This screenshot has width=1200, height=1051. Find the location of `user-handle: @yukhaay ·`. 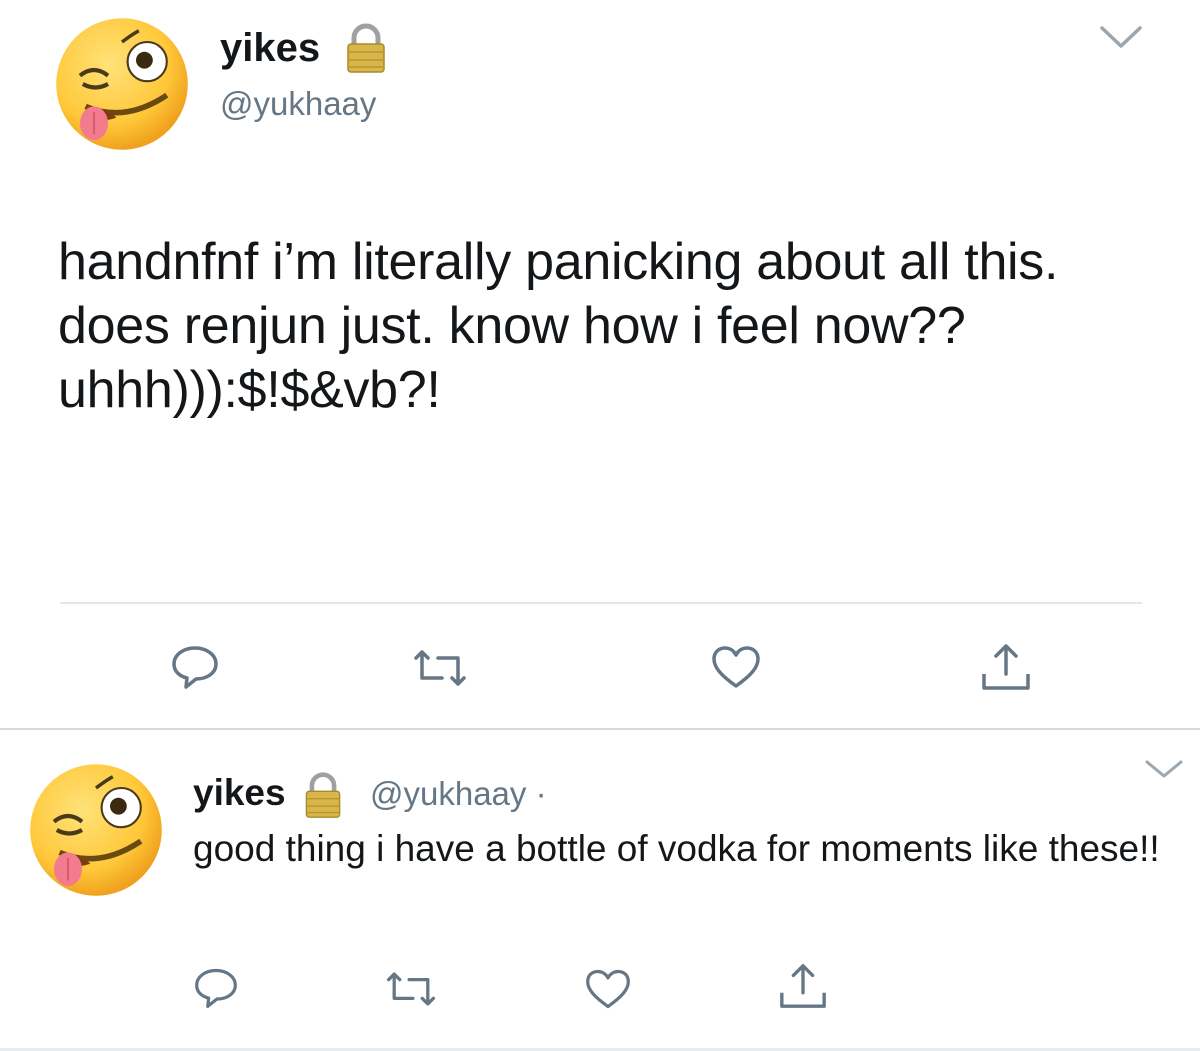

user-handle: @yukhaay · is located at coordinates (458, 794).